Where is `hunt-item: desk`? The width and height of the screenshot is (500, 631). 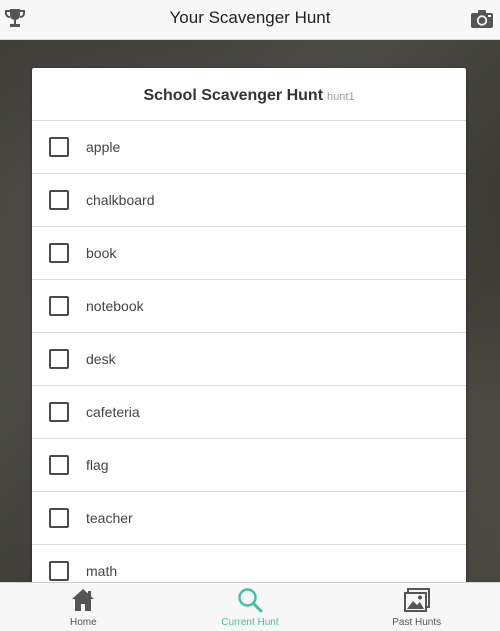
hunt-item: desk is located at coordinates (249, 359).